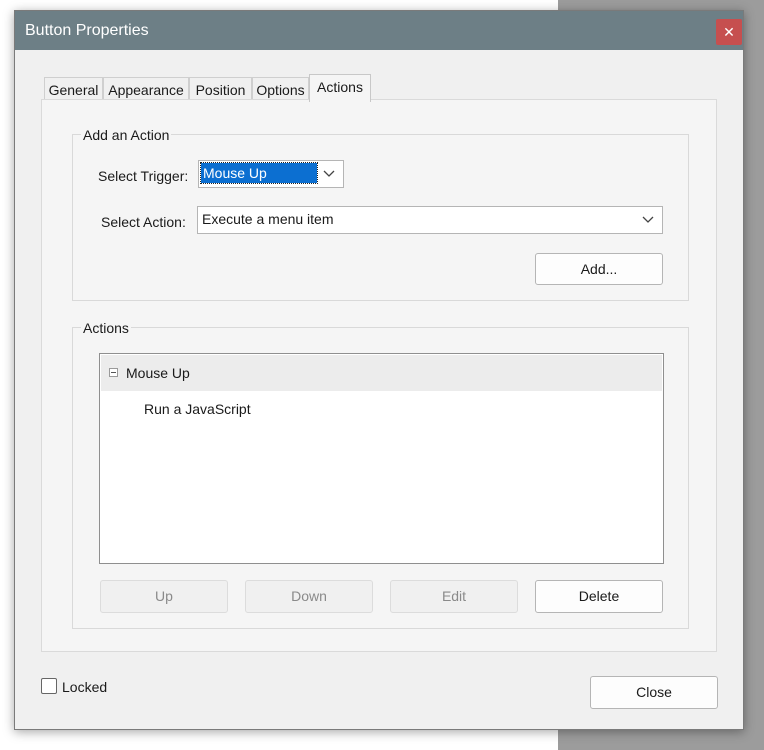 Image resolution: width=764 pixels, height=750 pixels. I want to click on tab-position: Position, so click(220, 89).